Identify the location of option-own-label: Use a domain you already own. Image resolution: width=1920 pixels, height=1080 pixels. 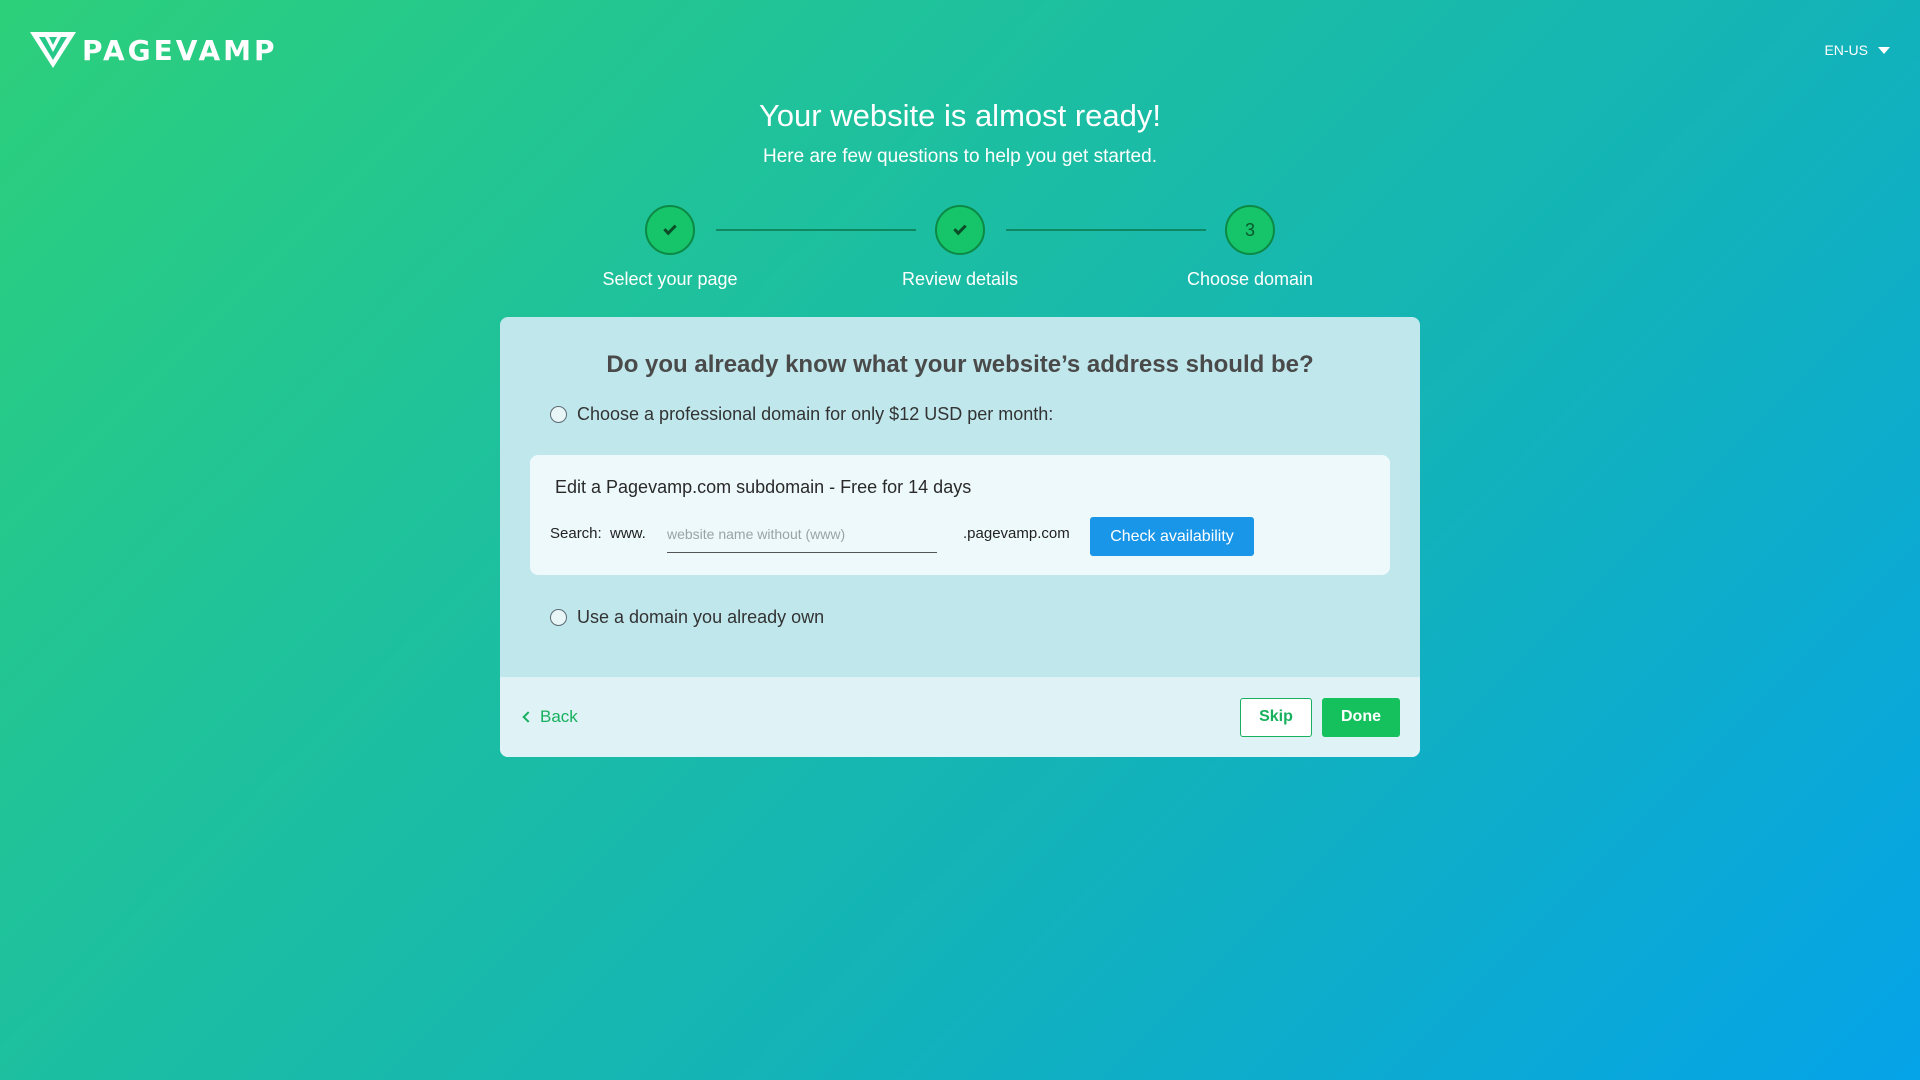
(701, 617).